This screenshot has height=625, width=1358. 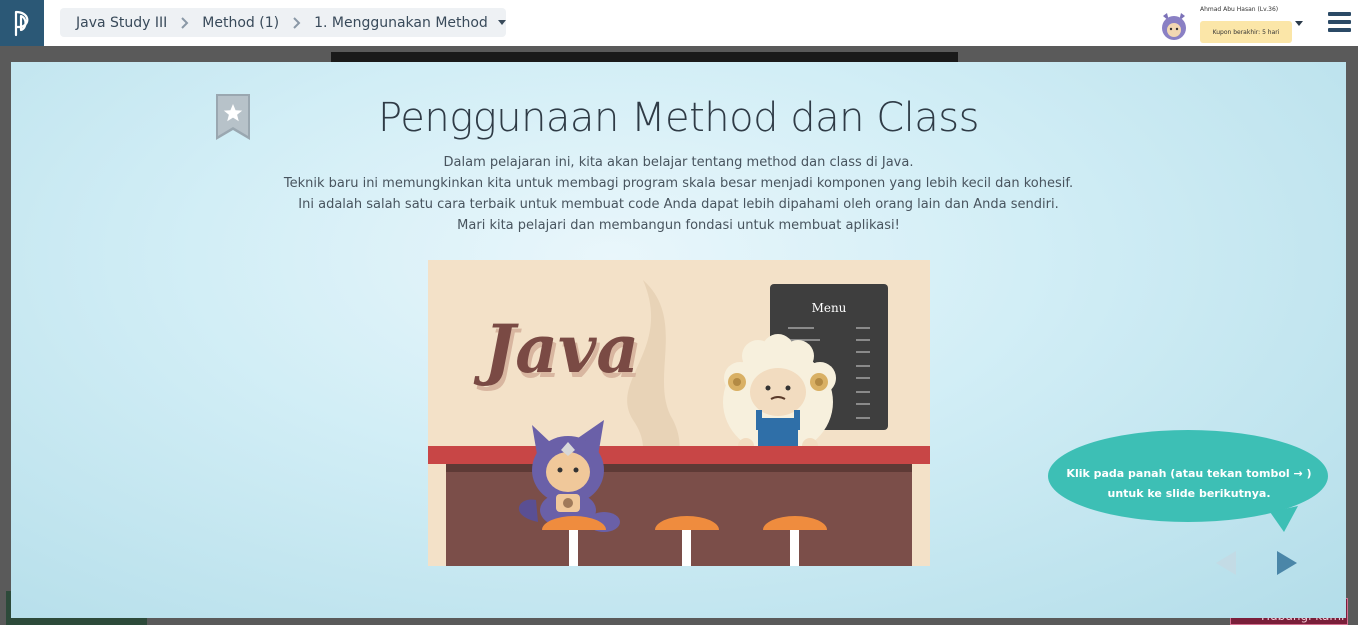 I want to click on hint-line: Klik pada panah (atau tekan tombol → ), so click(x=1189, y=473).